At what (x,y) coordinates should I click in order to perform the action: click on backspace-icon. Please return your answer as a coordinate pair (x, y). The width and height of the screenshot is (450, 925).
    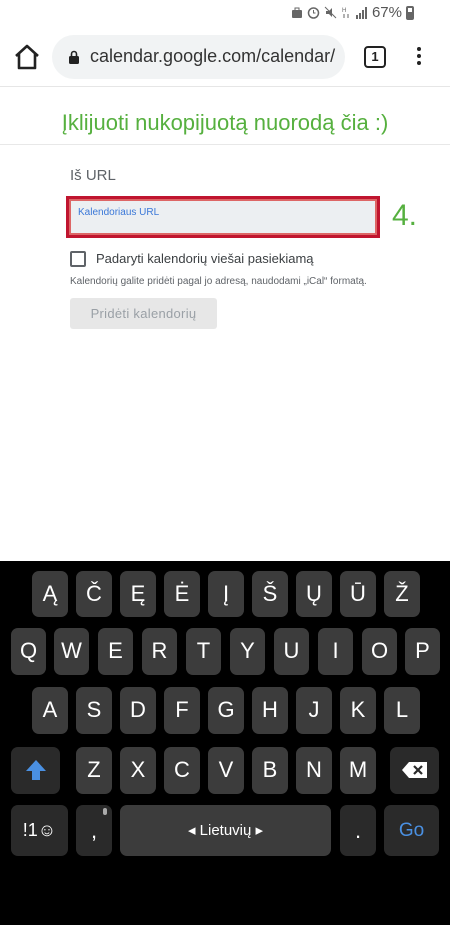
    Looking at the image, I should click on (414, 770).